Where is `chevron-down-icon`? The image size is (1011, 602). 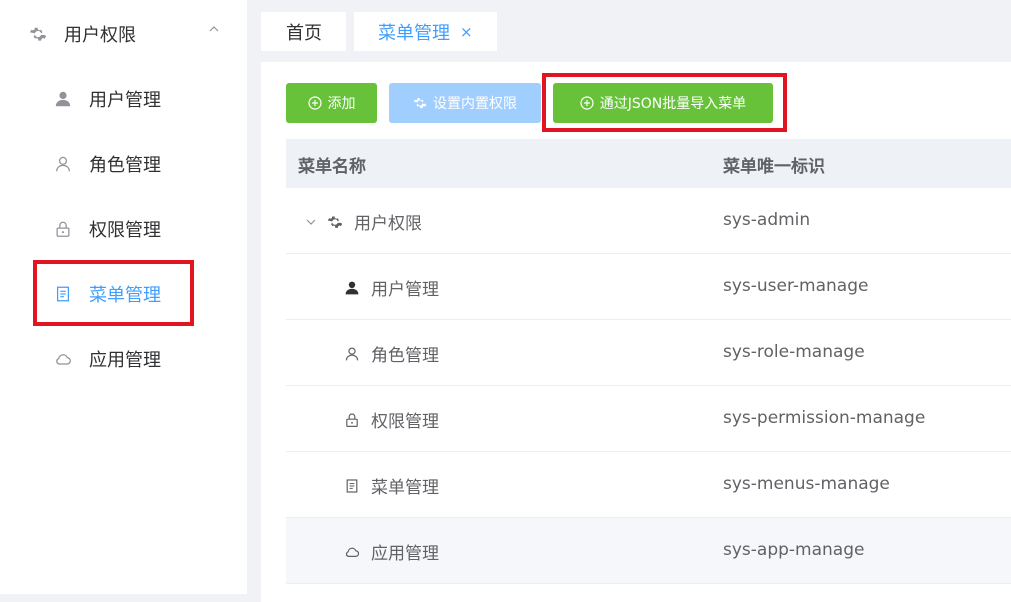 chevron-down-icon is located at coordinates (311, 222).